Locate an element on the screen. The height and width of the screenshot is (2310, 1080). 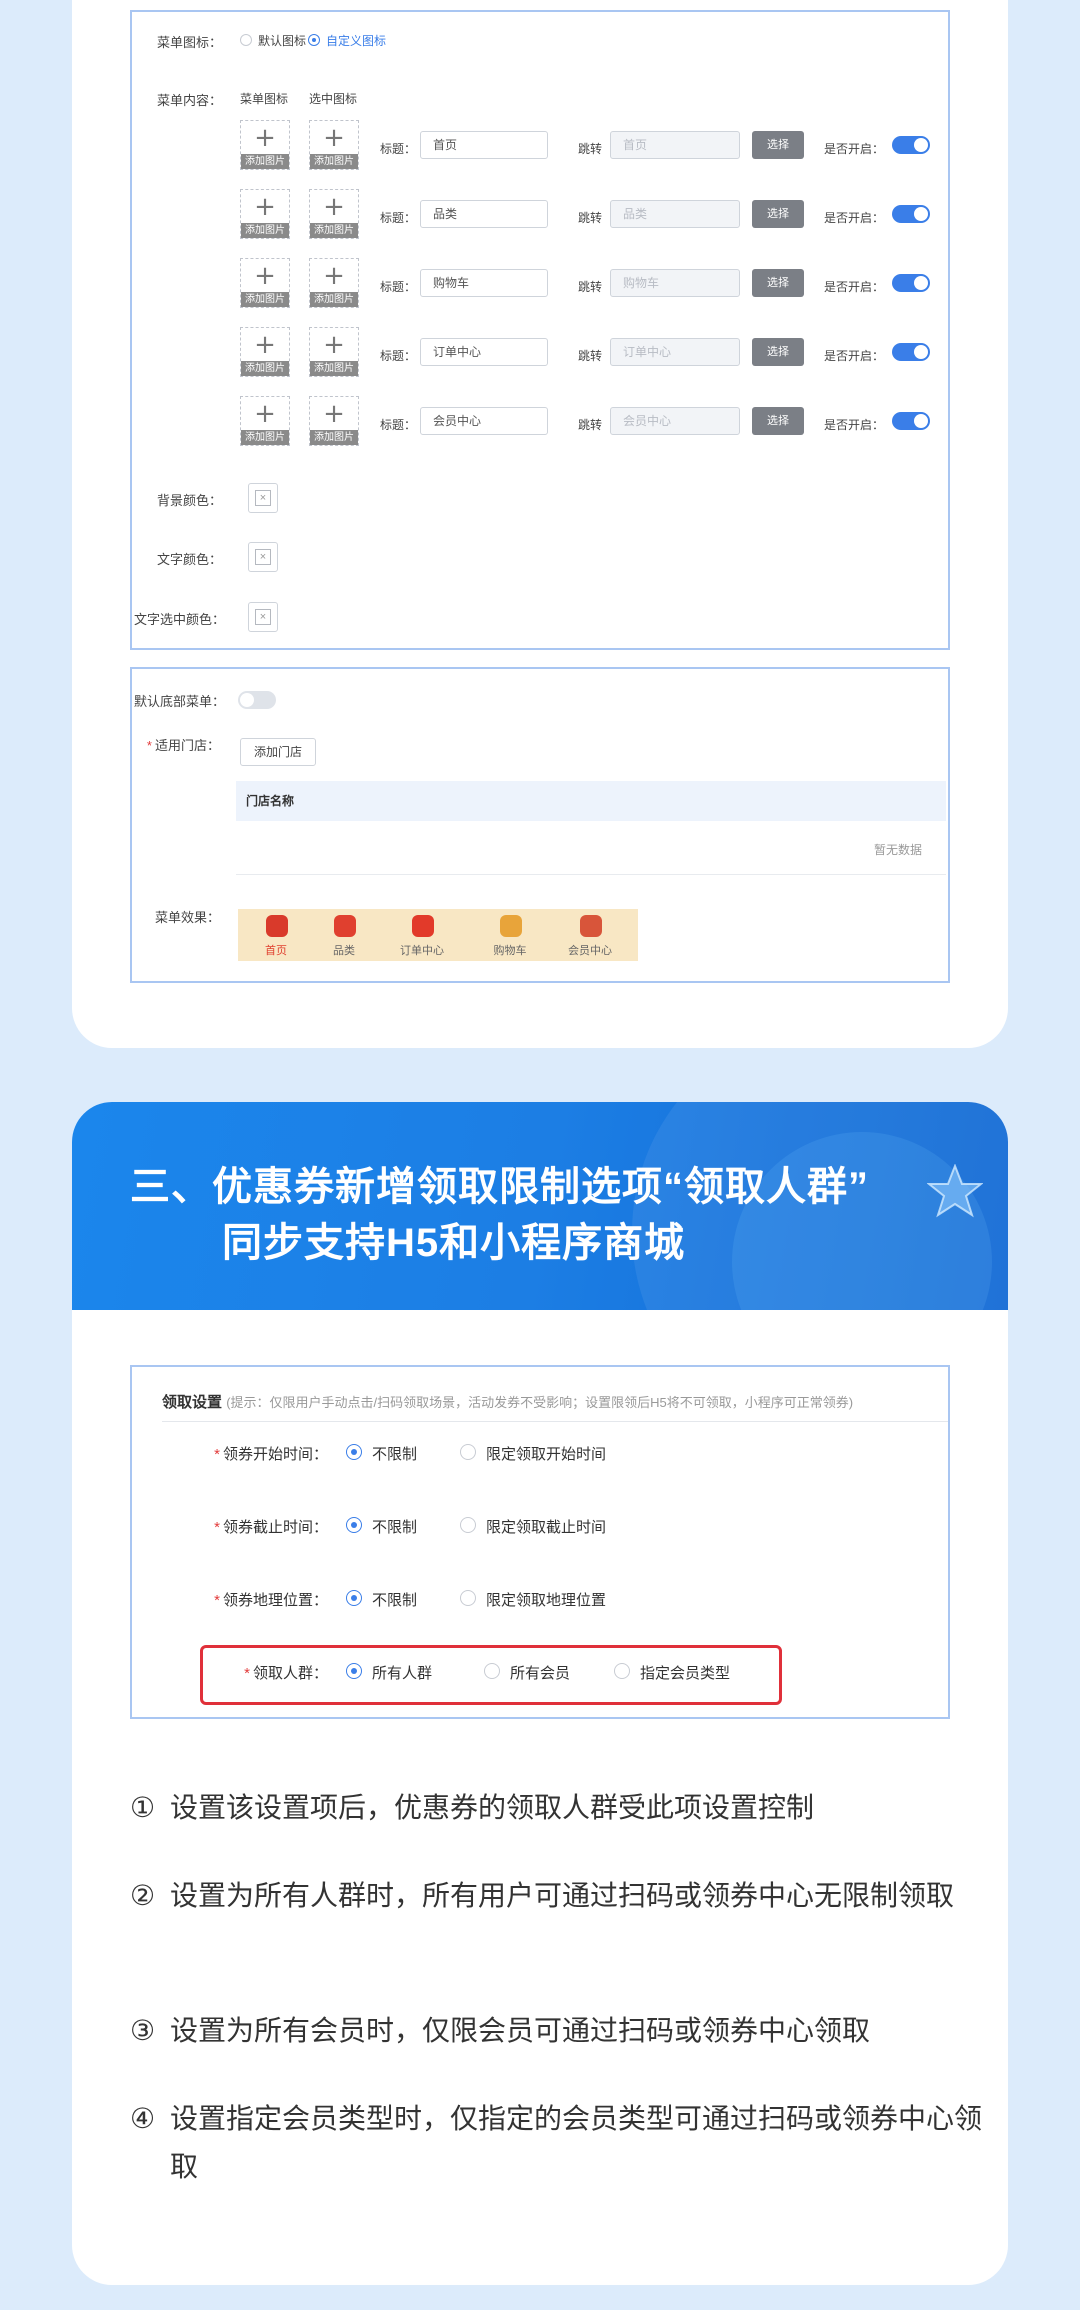
jump-input: 首页 is located at coordinates (675, 145).